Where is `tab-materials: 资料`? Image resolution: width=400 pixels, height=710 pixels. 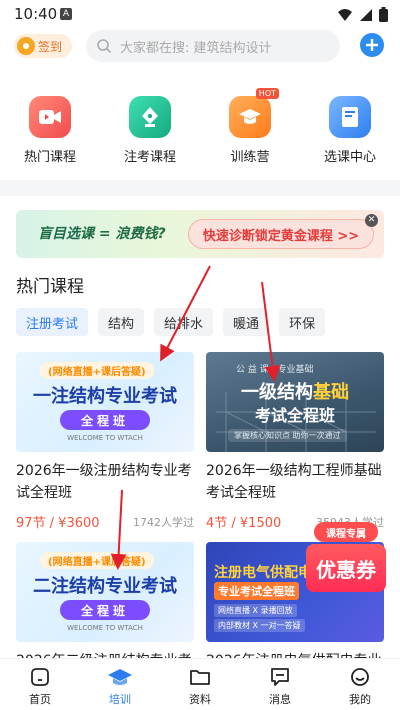 tab-materials: 资料 is located at coordinates (200, 684).